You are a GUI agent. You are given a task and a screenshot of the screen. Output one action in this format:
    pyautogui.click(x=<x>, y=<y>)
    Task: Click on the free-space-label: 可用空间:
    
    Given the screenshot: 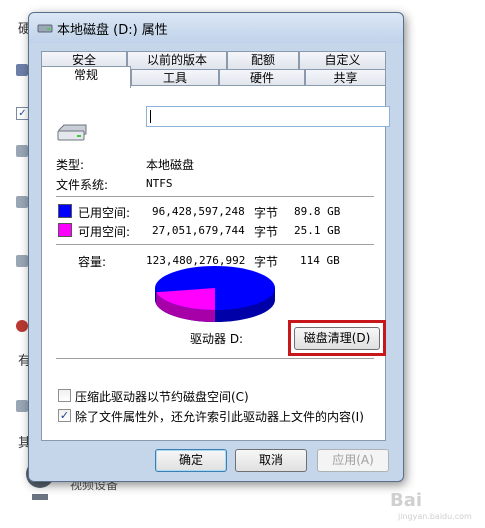 What is the action you would take?
    pyautogui.click(x=104, y=232)
    